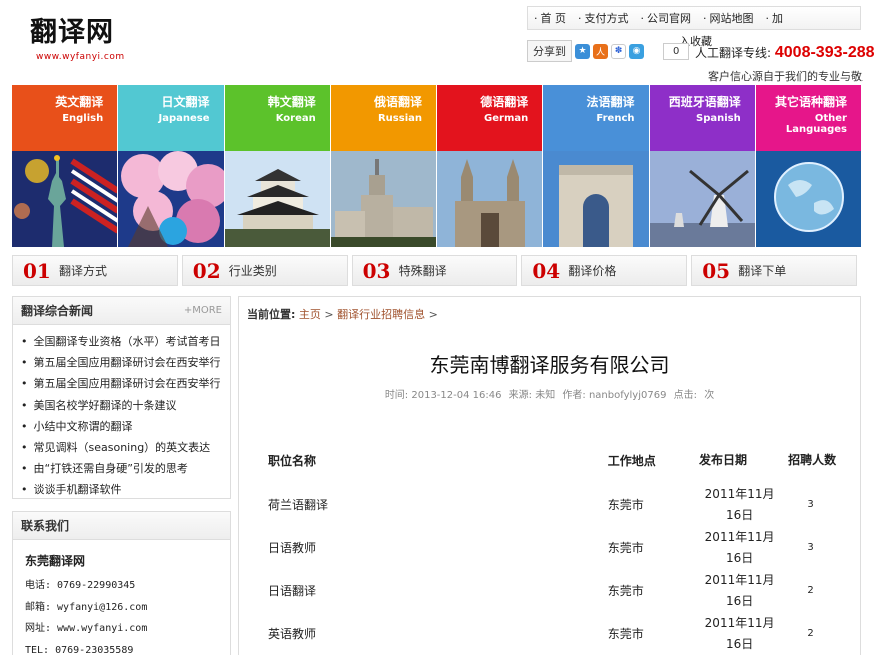  Describe the element at coordinates (121, 311) in the screenshot. I see `news-header: 翻译综合新闻 +MORE` at that location.